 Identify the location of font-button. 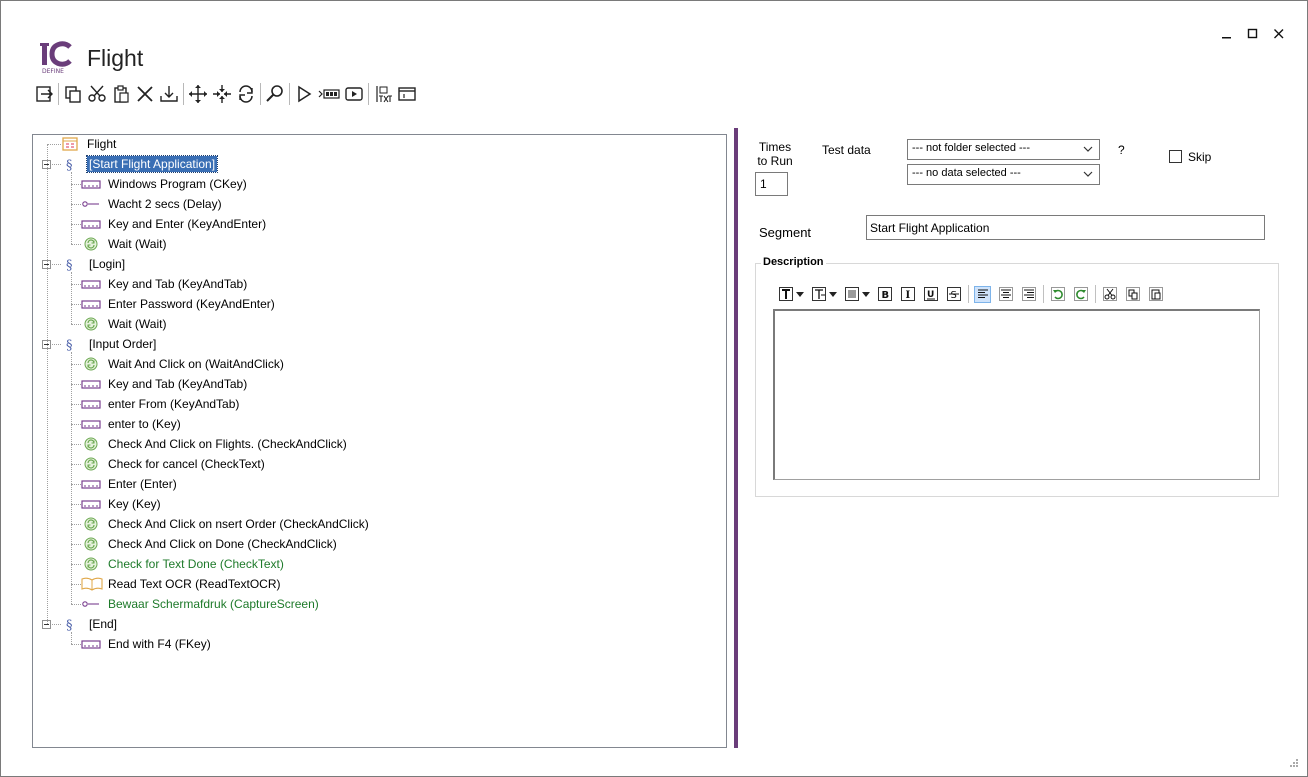
(785, 294).